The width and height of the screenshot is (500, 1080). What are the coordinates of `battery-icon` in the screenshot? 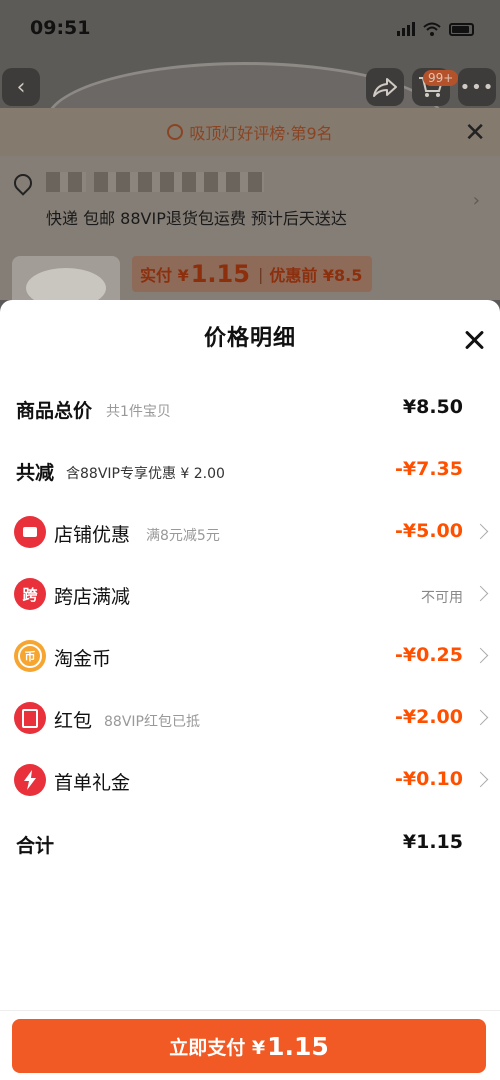 It's located at (461, 29).